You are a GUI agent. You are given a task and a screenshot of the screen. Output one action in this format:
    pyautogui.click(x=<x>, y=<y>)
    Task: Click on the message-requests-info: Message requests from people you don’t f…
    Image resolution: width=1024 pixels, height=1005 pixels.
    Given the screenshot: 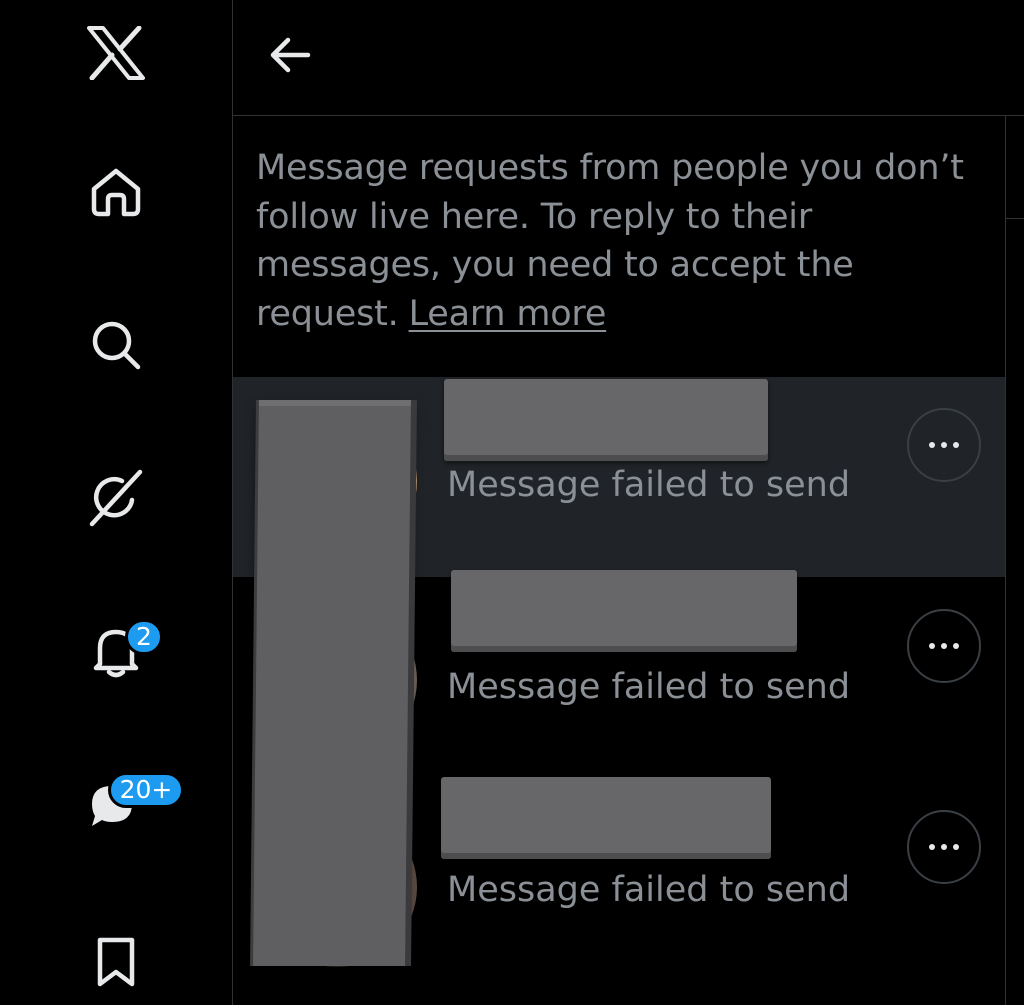 What is the action you would take?
    pyautogui.click(x=626, y=241)
    